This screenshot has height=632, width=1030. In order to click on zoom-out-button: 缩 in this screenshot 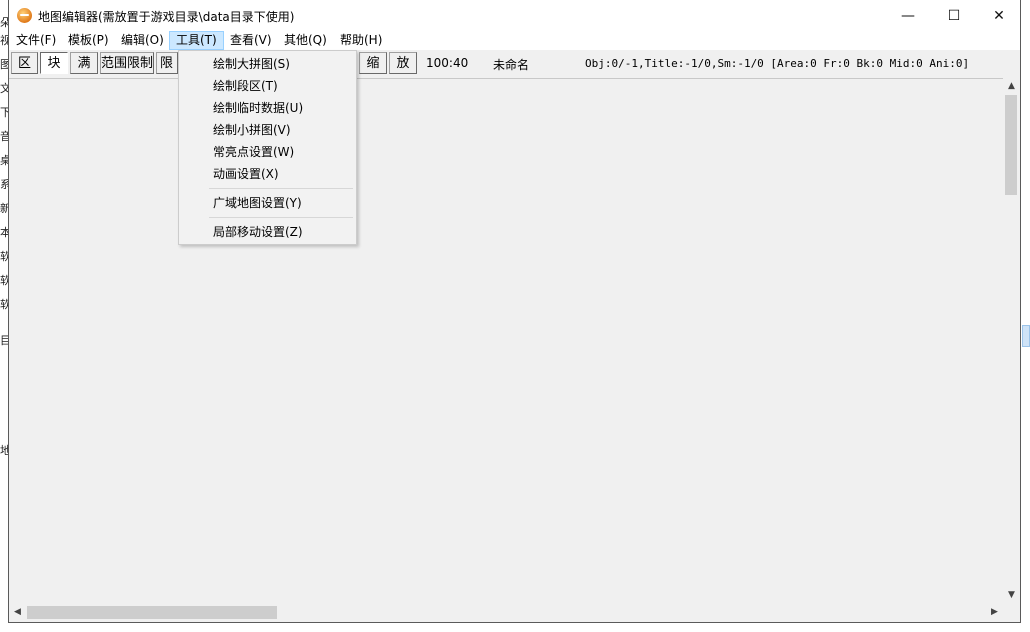, I will do `click(373, 63)`.